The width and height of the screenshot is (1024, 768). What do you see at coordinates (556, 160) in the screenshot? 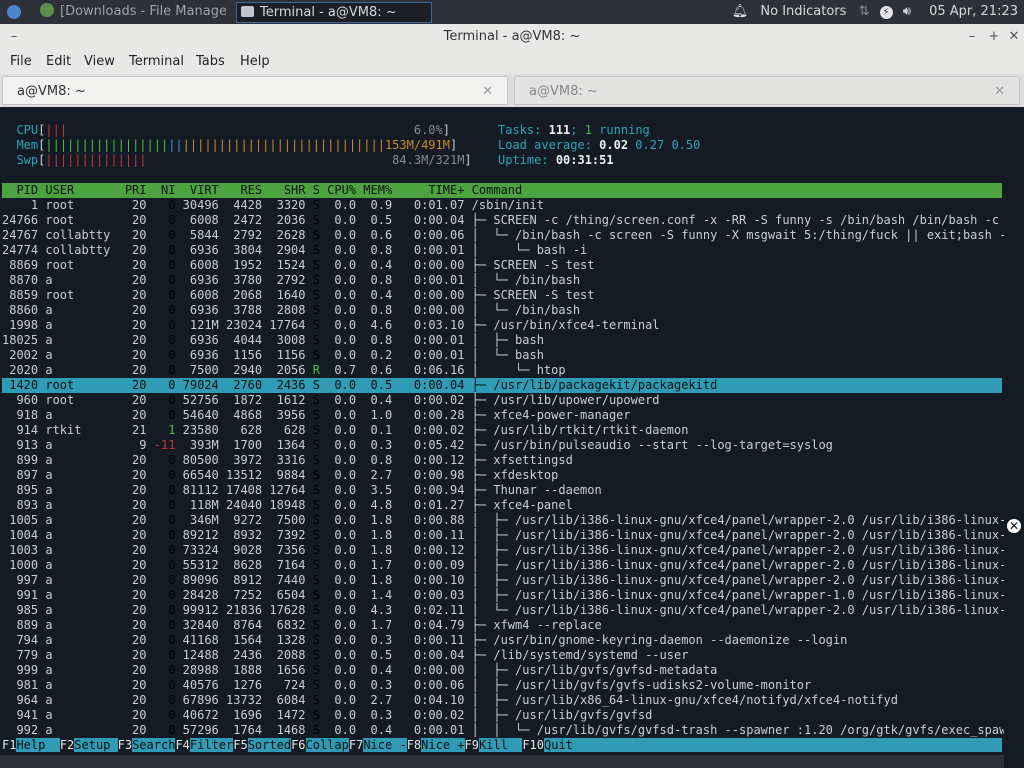
I see `uptime: Uptime: 00:31:51` at bounding box center [556, 160].